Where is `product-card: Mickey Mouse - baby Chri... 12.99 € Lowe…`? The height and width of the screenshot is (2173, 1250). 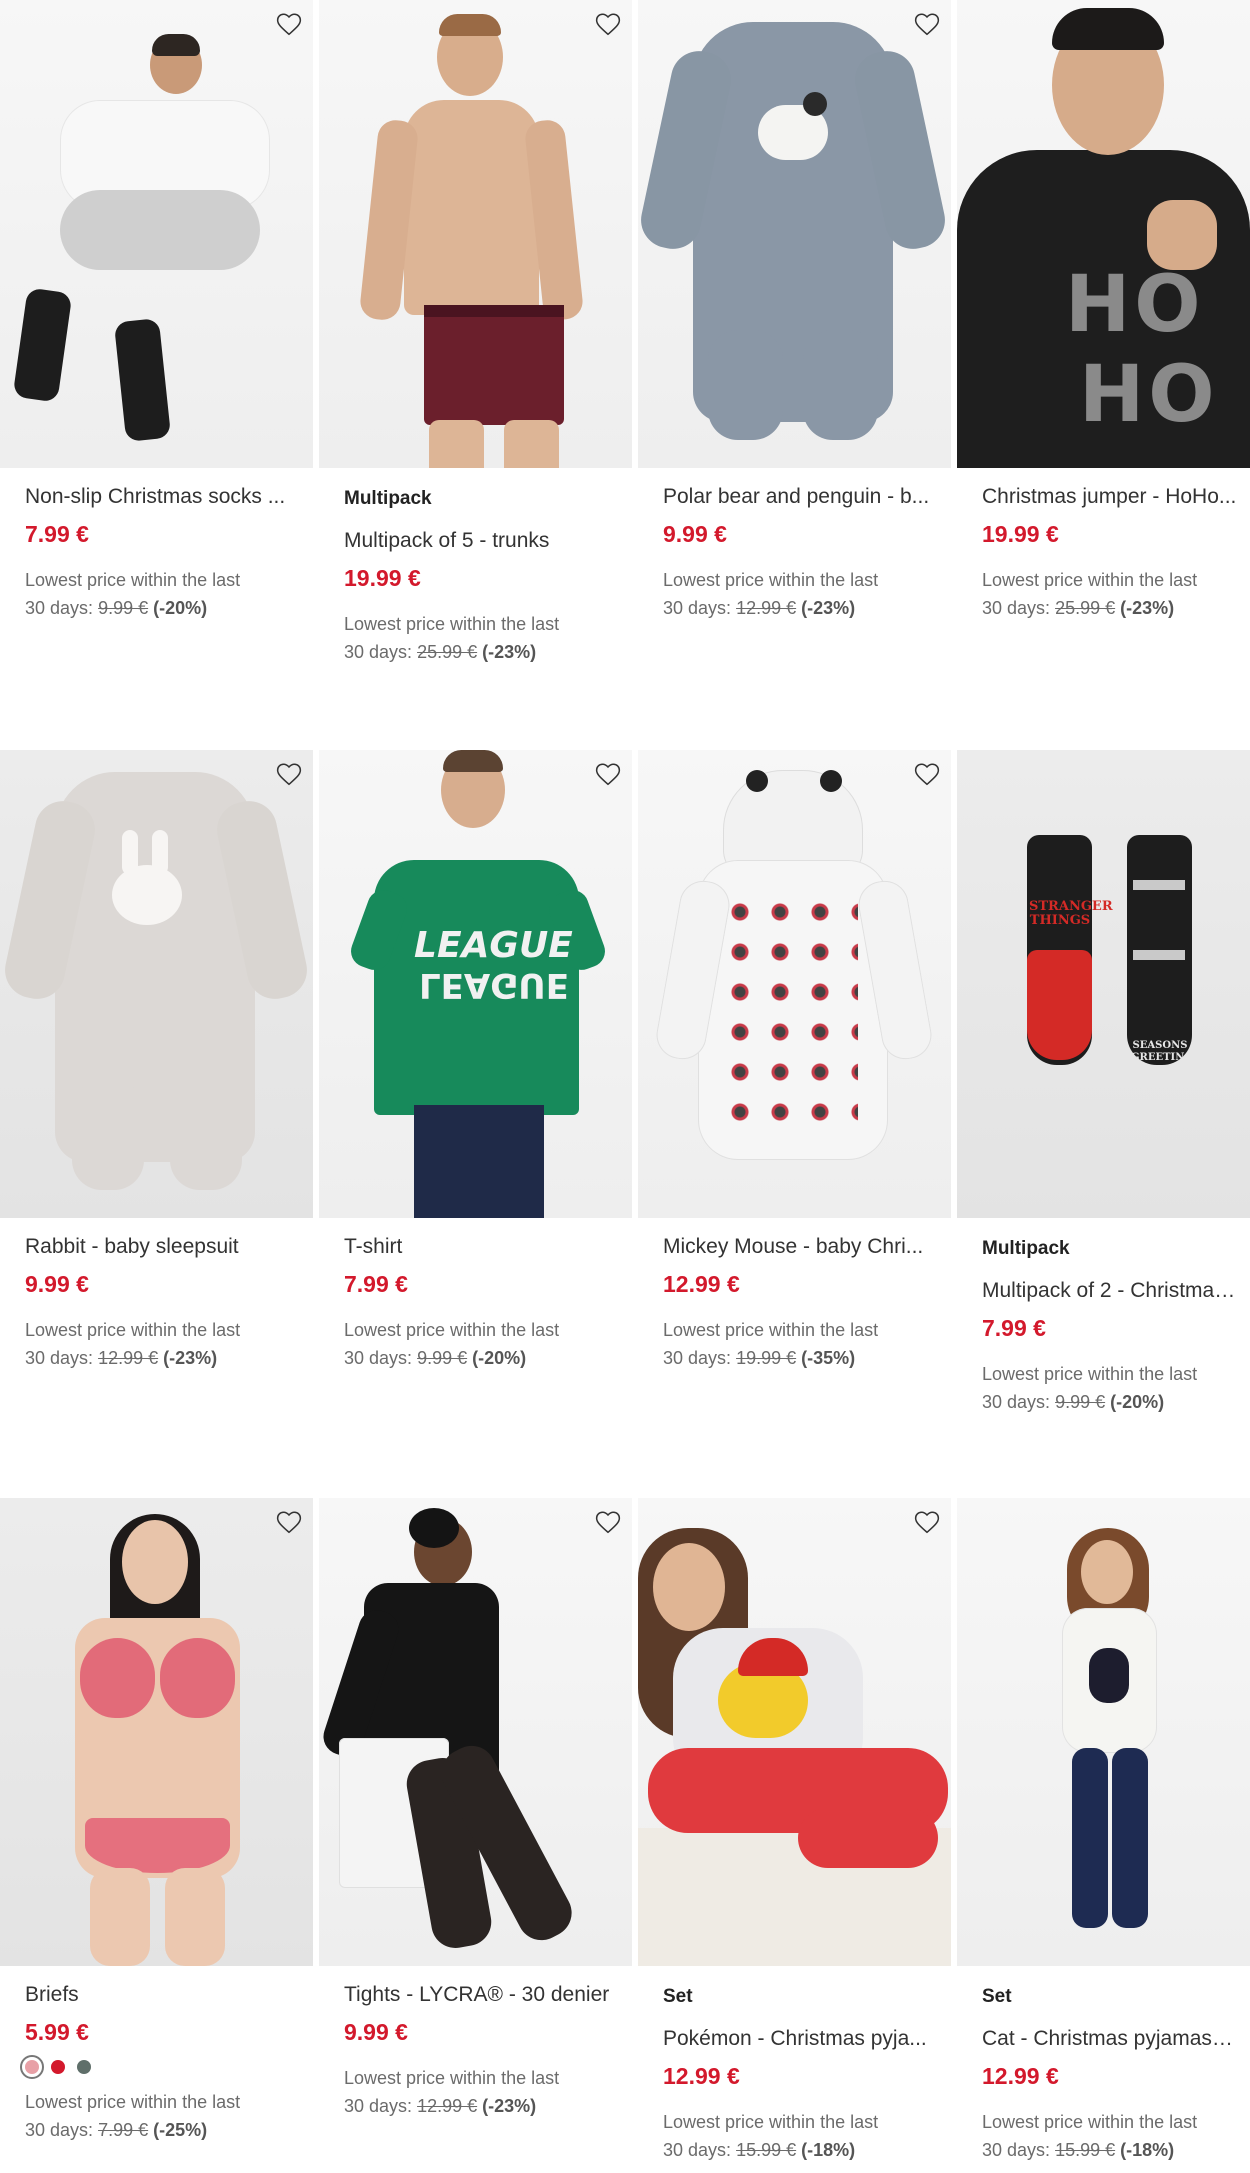
product-card: Mickey Mouse - baby Chri... 12.99 € Lowe… is located at coordinates (794, 1061).